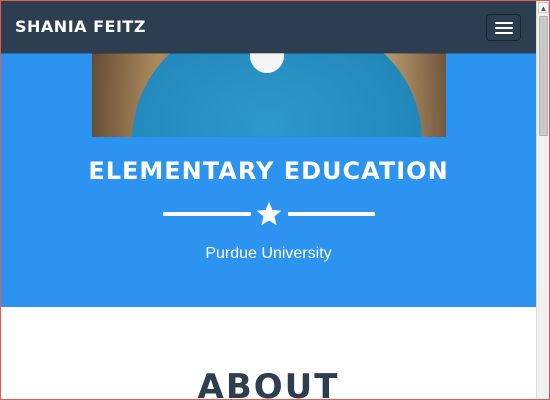  I want to click on about-heading: ABOUT, so click(268, 383).